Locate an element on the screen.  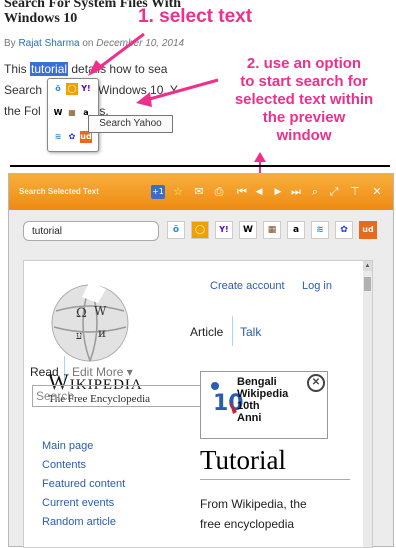
tooltip: Search Yahoo is located at coordinates (130, 124).